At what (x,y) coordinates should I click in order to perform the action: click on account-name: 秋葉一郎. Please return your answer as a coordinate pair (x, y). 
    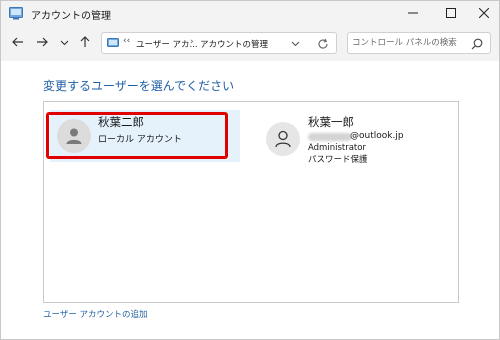
    Looking at the image, I should click on (331, 122).